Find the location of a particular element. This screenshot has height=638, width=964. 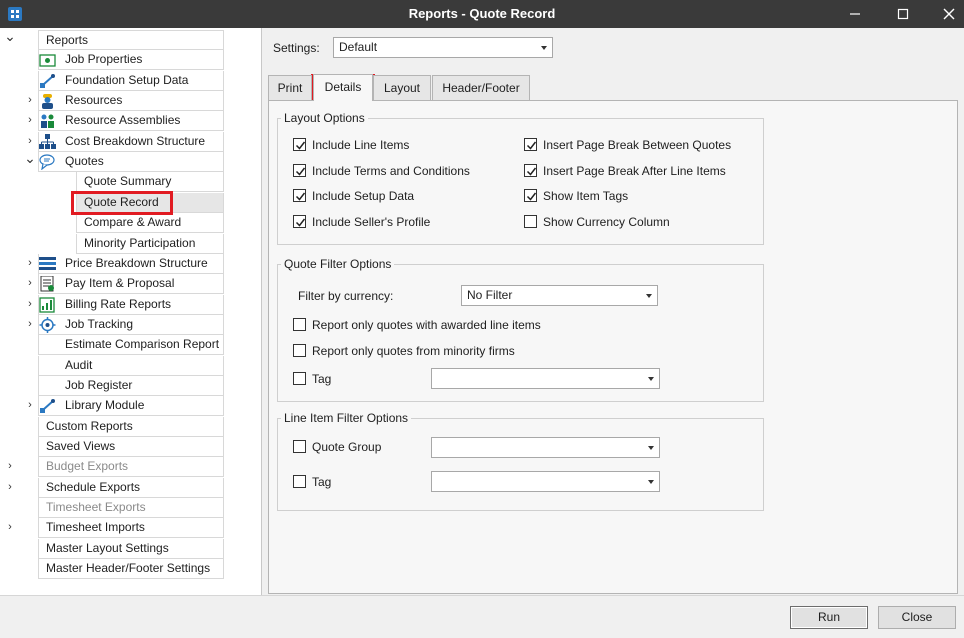

tree-item-timesheet-exports: Timesheet Exports is located at coordinates (131, 508).